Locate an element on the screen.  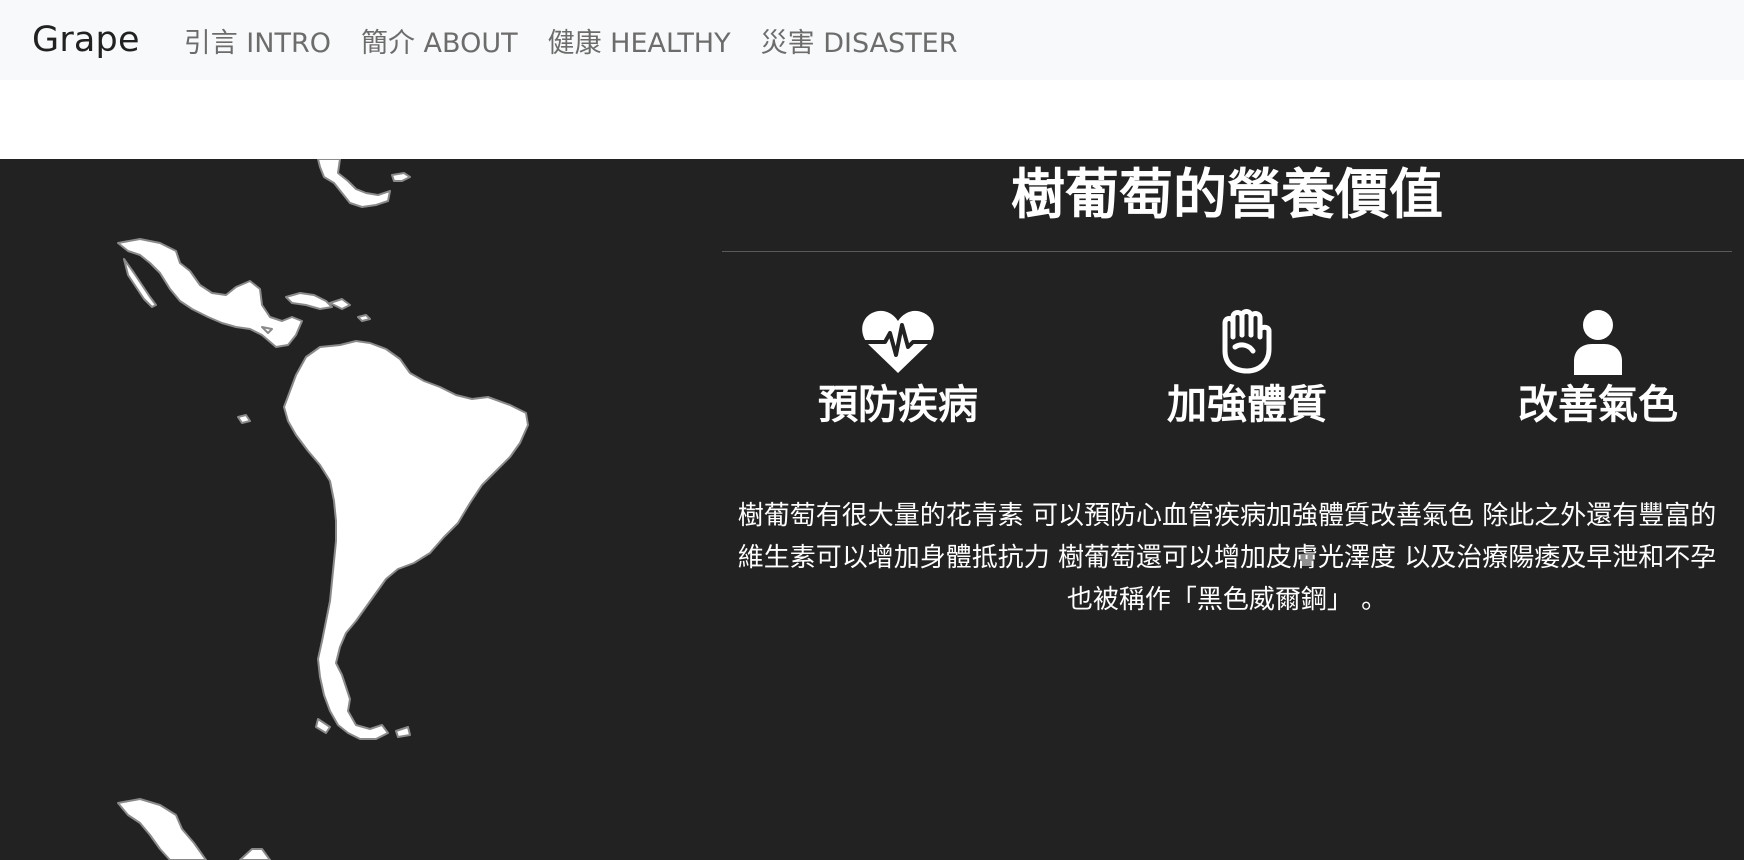
feature-strengthen-body: 加強體質 is located at coordinates (1247, 369).